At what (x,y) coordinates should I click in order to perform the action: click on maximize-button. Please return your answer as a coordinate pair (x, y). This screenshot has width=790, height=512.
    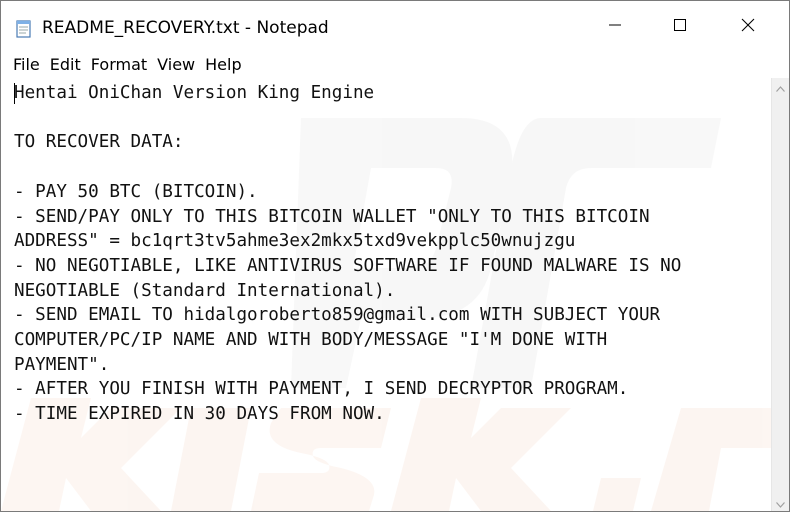
    Looking at the image, I should click on (680, 26).